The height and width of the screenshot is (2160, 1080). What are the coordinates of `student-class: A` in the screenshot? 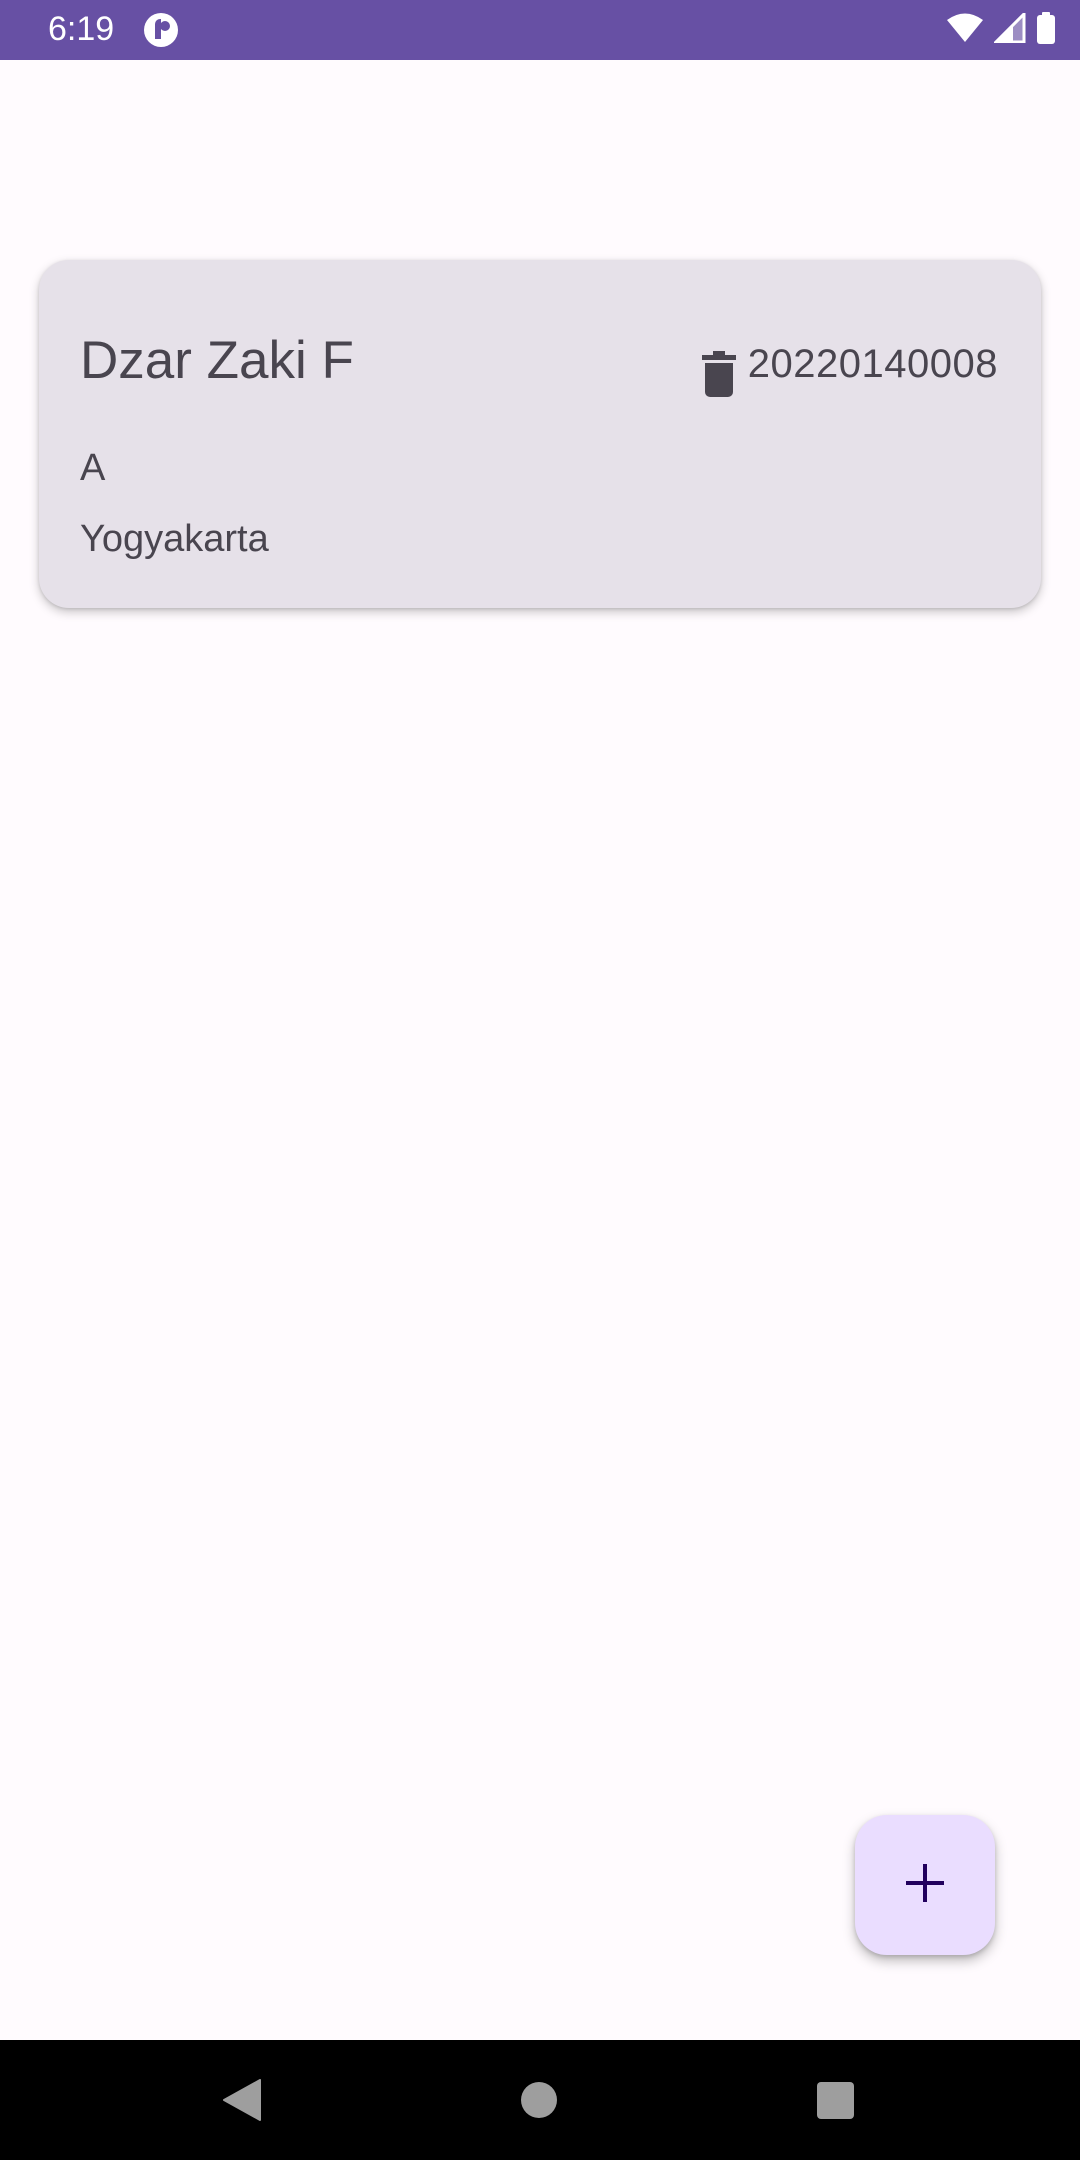 It's located at (93, 468).